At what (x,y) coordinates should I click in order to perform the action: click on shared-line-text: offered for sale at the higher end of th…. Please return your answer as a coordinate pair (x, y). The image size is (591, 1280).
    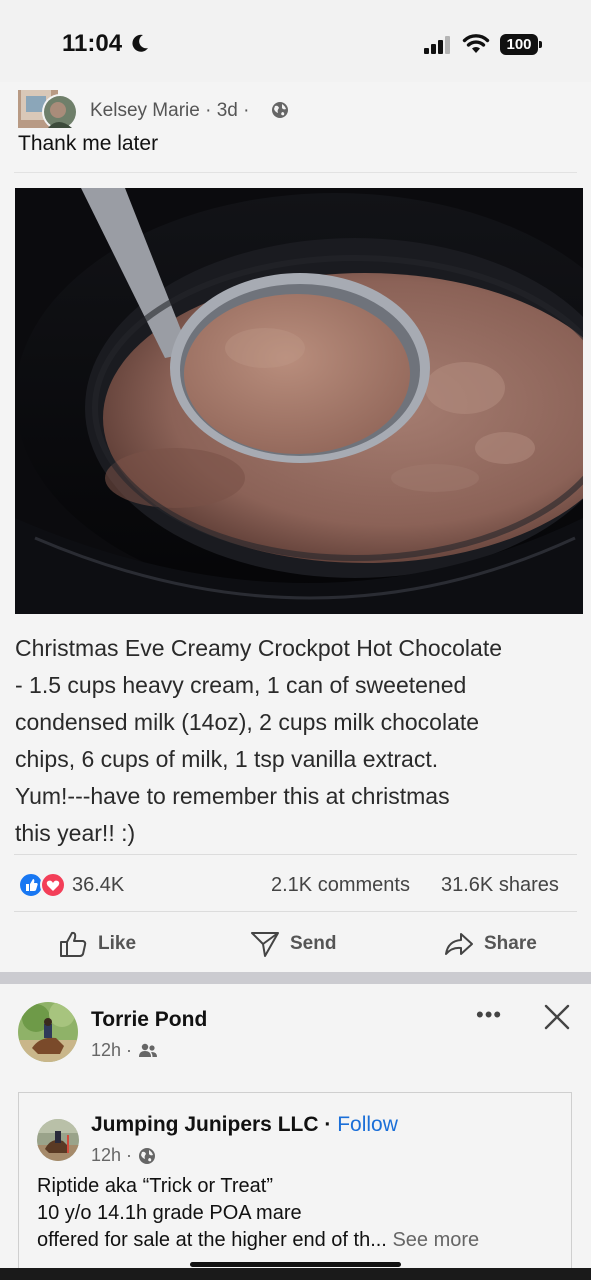
    Looking at the image, I should click on (212, 1240).